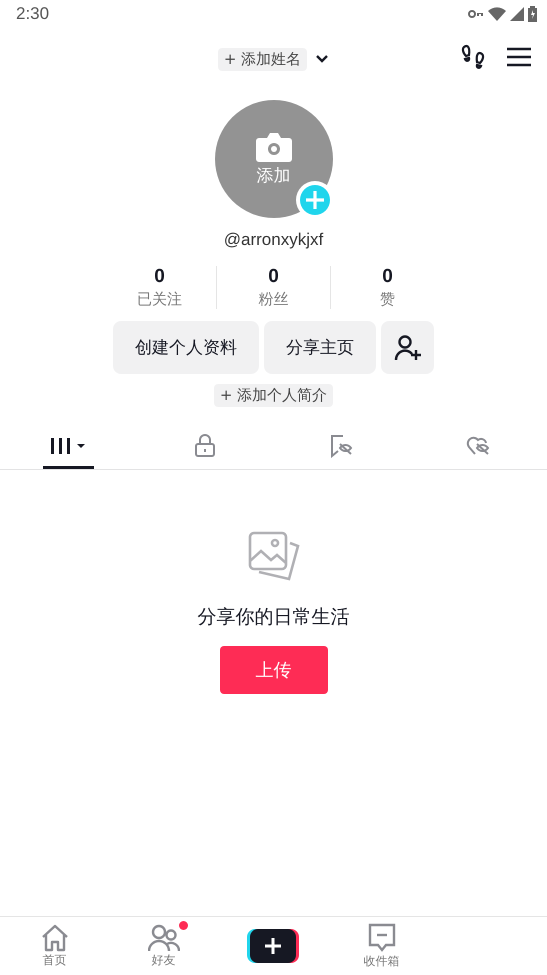  I want to click on avatar-label: 添加, so click(273, 175).